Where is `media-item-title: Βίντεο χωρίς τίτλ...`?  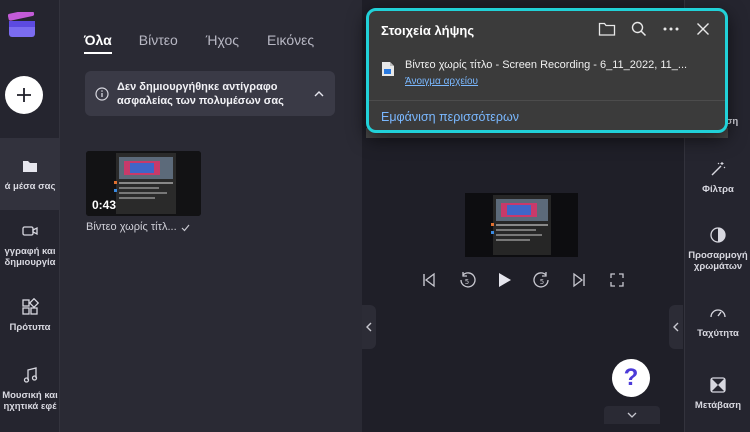 media-item-title: Βίντεο χωρίς τίτλ... is located at coordinates (131, 227).